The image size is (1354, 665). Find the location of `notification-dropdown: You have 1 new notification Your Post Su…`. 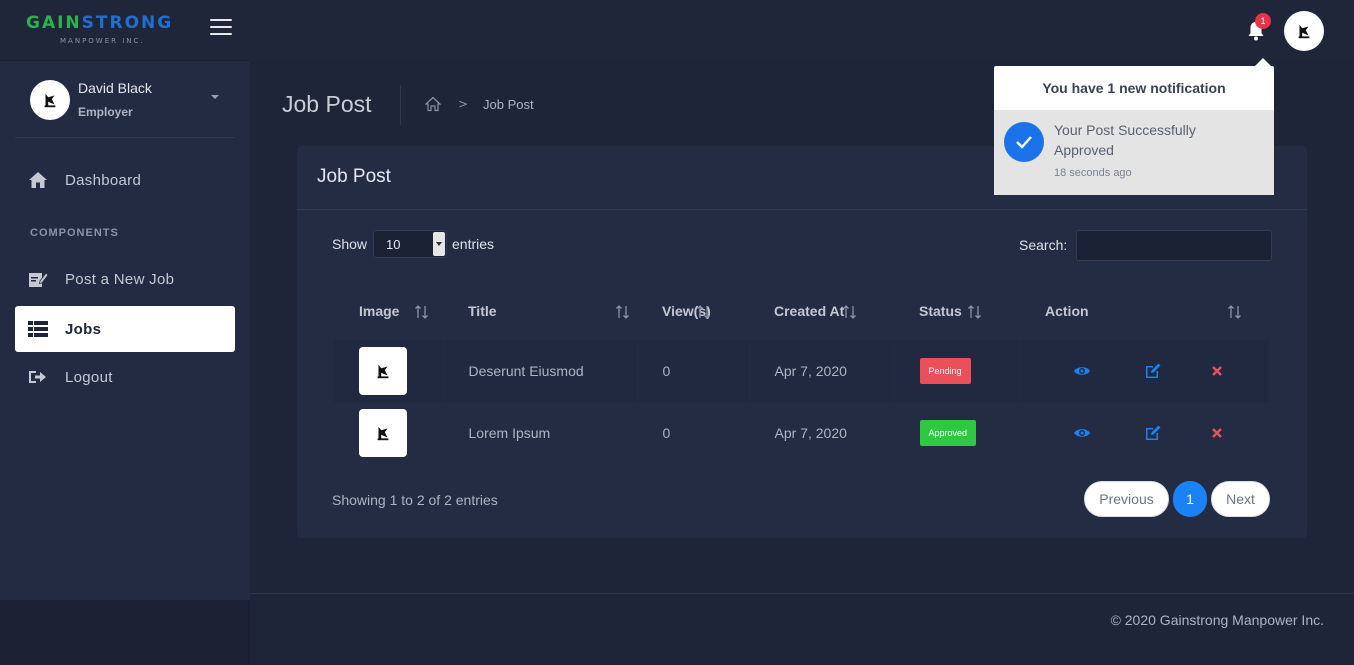

notification-dropdown: You have 1 new notification Your Post Su… is located at coordinates (1134, 130).